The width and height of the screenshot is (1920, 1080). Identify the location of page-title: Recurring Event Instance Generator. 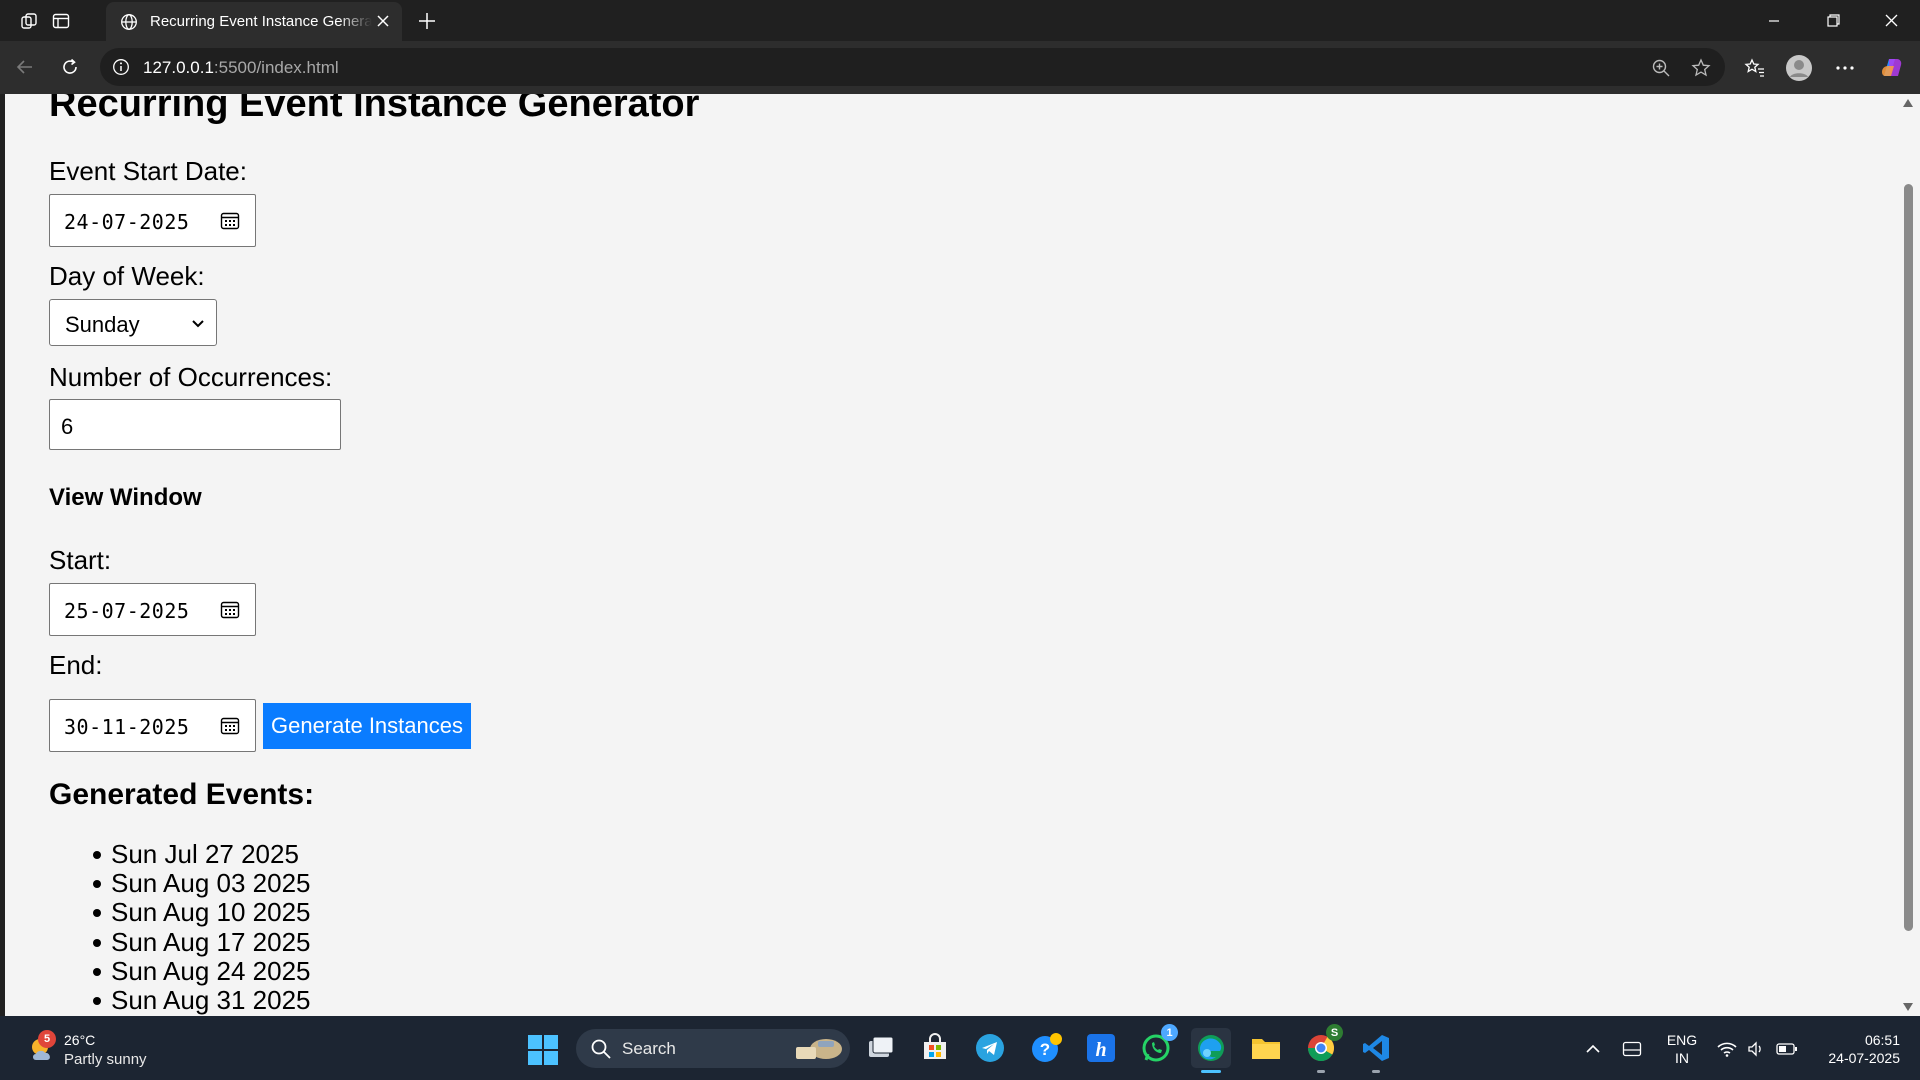
(374, 109).